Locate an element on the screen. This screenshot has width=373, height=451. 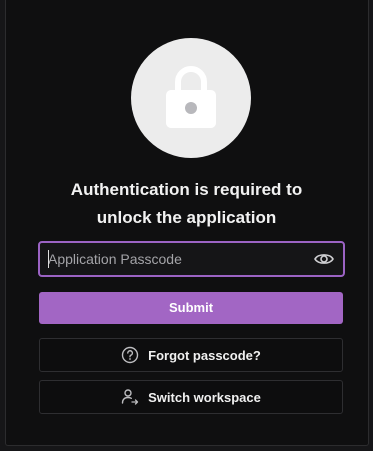
switch-workspace-label: Switch workspace is located at coordinates (204, 397).